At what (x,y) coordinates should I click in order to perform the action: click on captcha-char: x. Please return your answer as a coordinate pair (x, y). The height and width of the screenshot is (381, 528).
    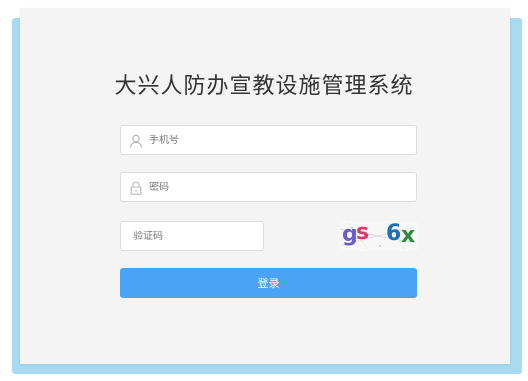
    Looking at the image, I should click on (408, 235).